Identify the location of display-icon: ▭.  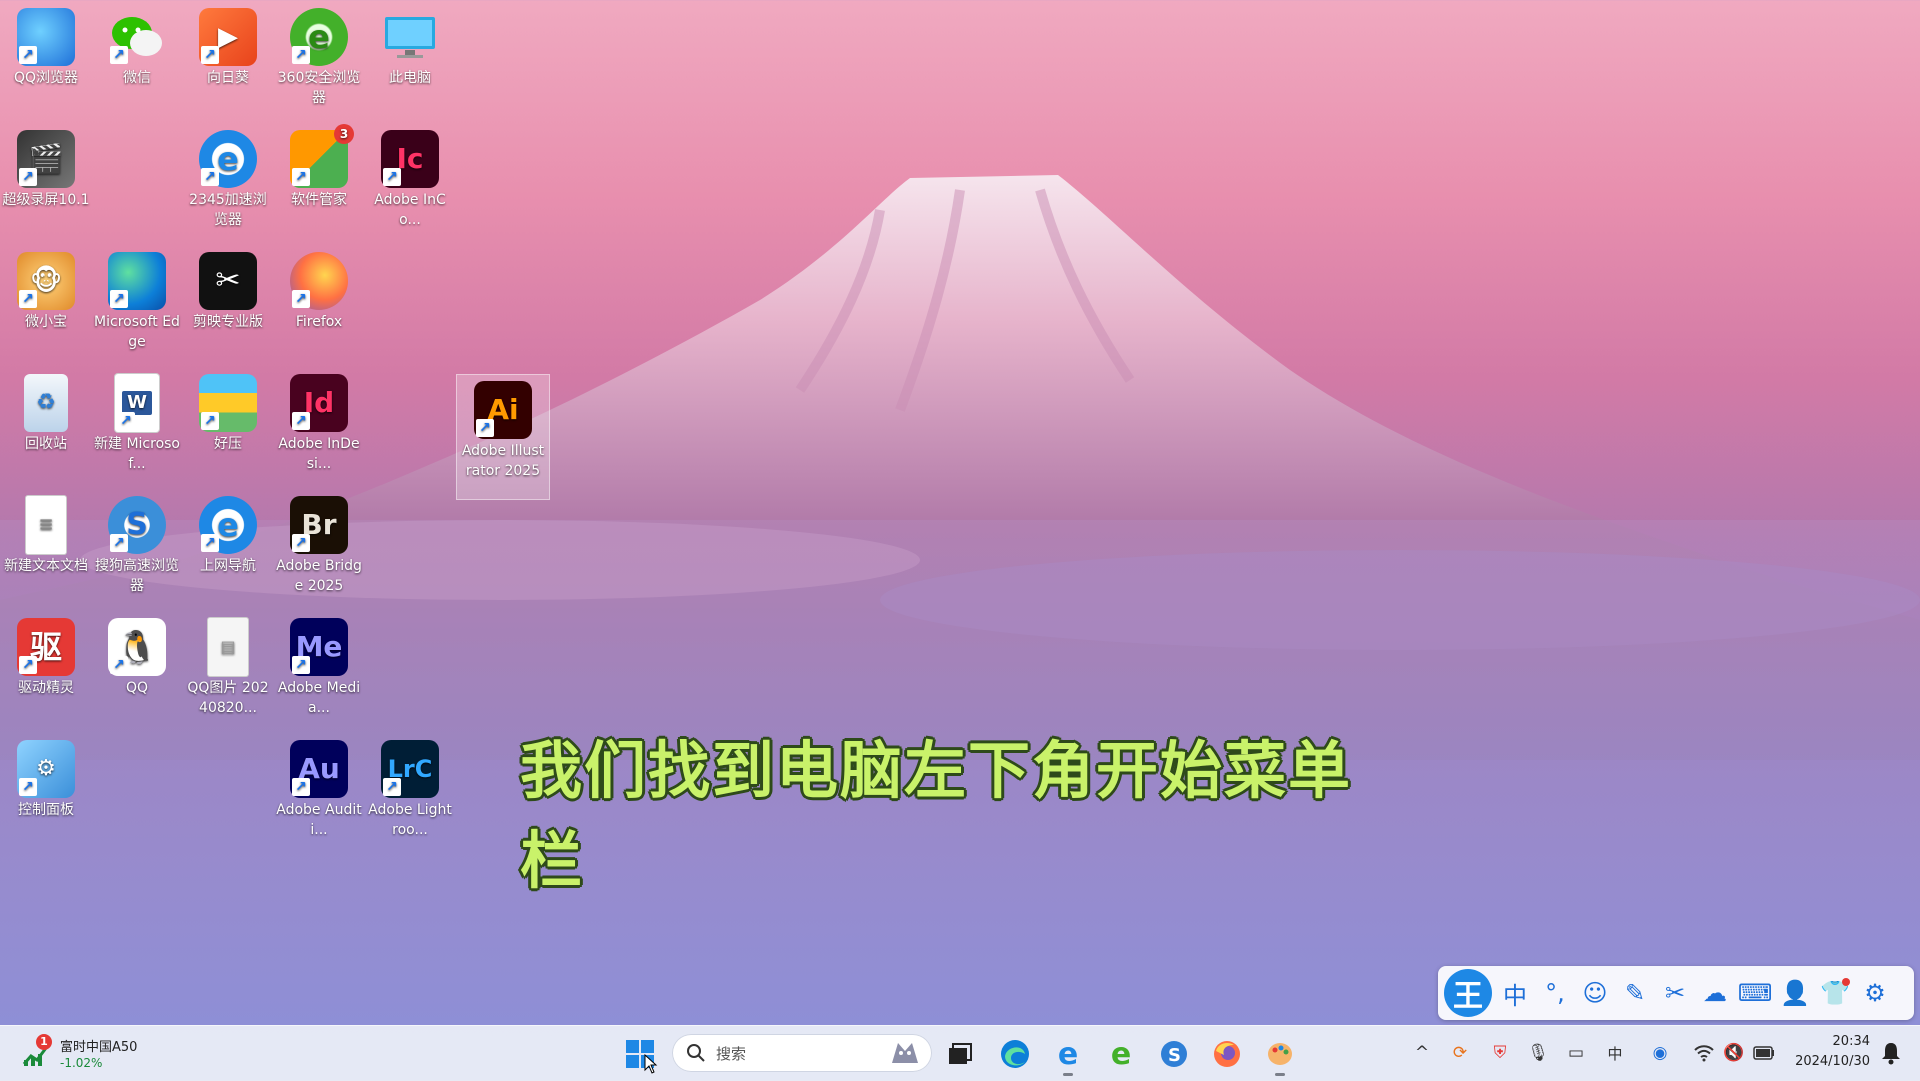
(1576, 1053).